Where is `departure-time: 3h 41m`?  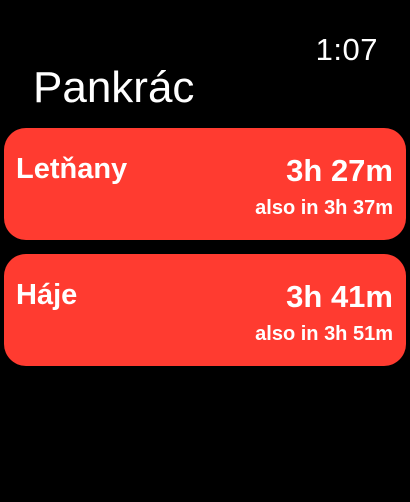 departure-time: 3h 41m is located at coordinates (339, 296).